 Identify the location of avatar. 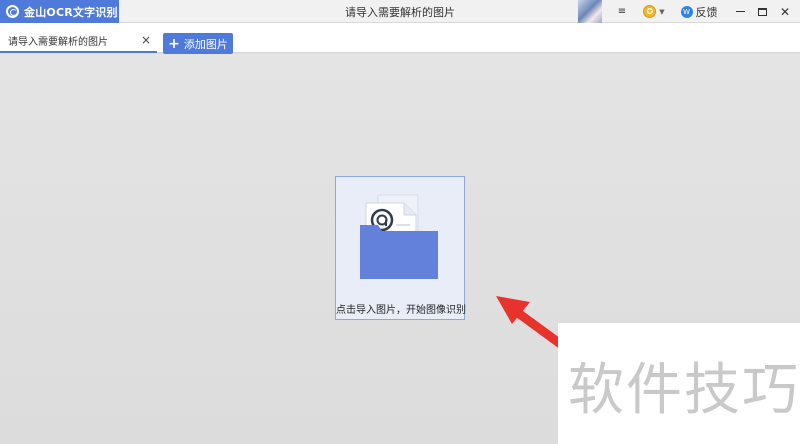
(590, 11).